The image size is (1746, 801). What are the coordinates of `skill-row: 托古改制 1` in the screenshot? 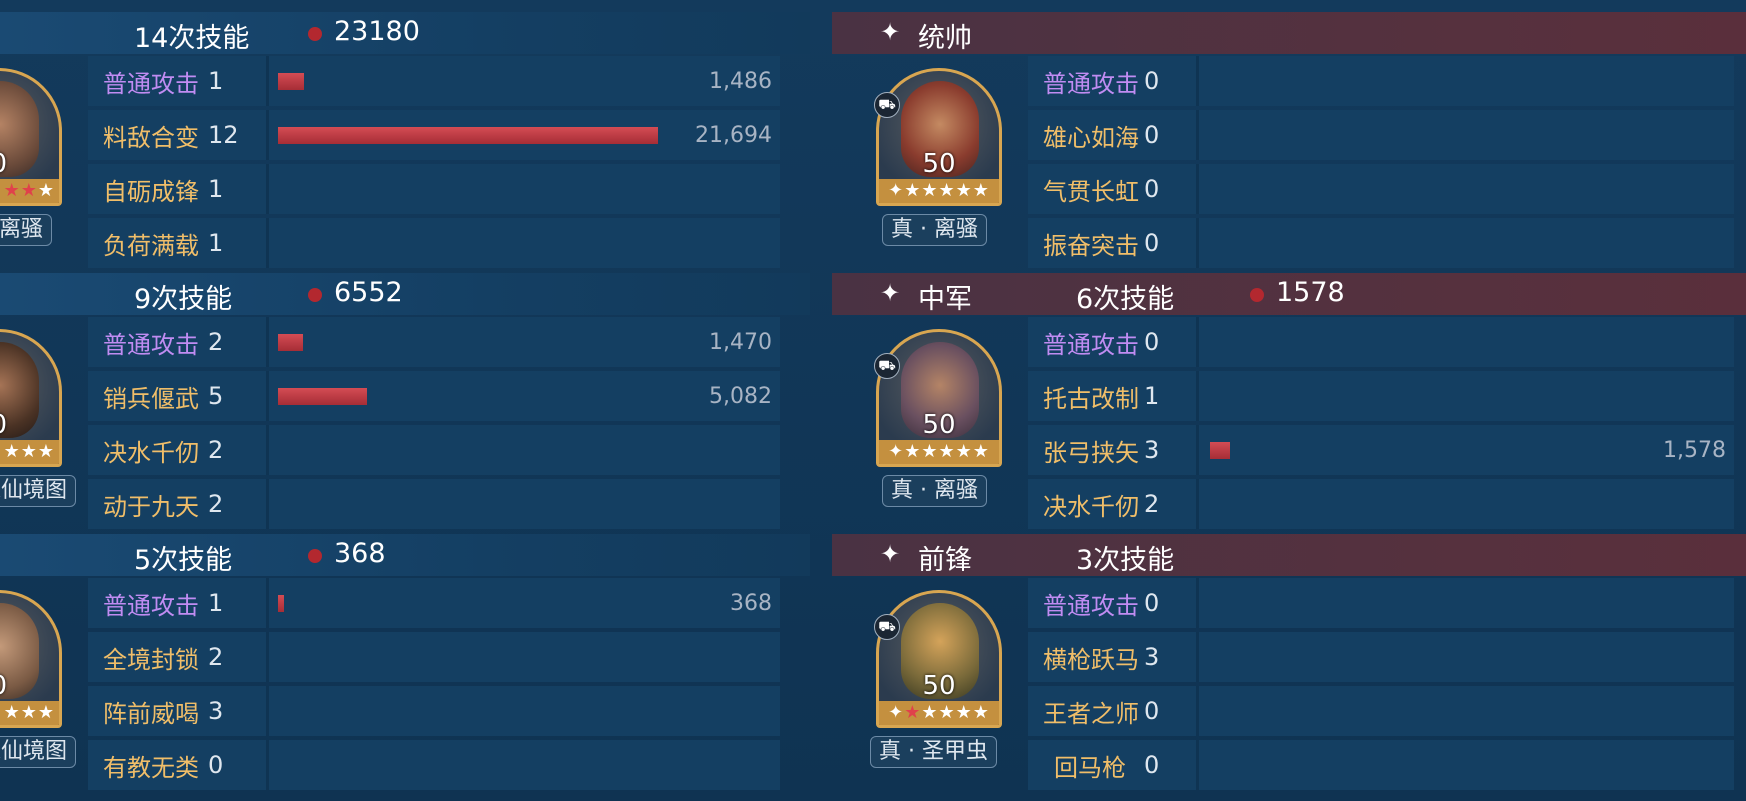 It's located at (1381, 396).